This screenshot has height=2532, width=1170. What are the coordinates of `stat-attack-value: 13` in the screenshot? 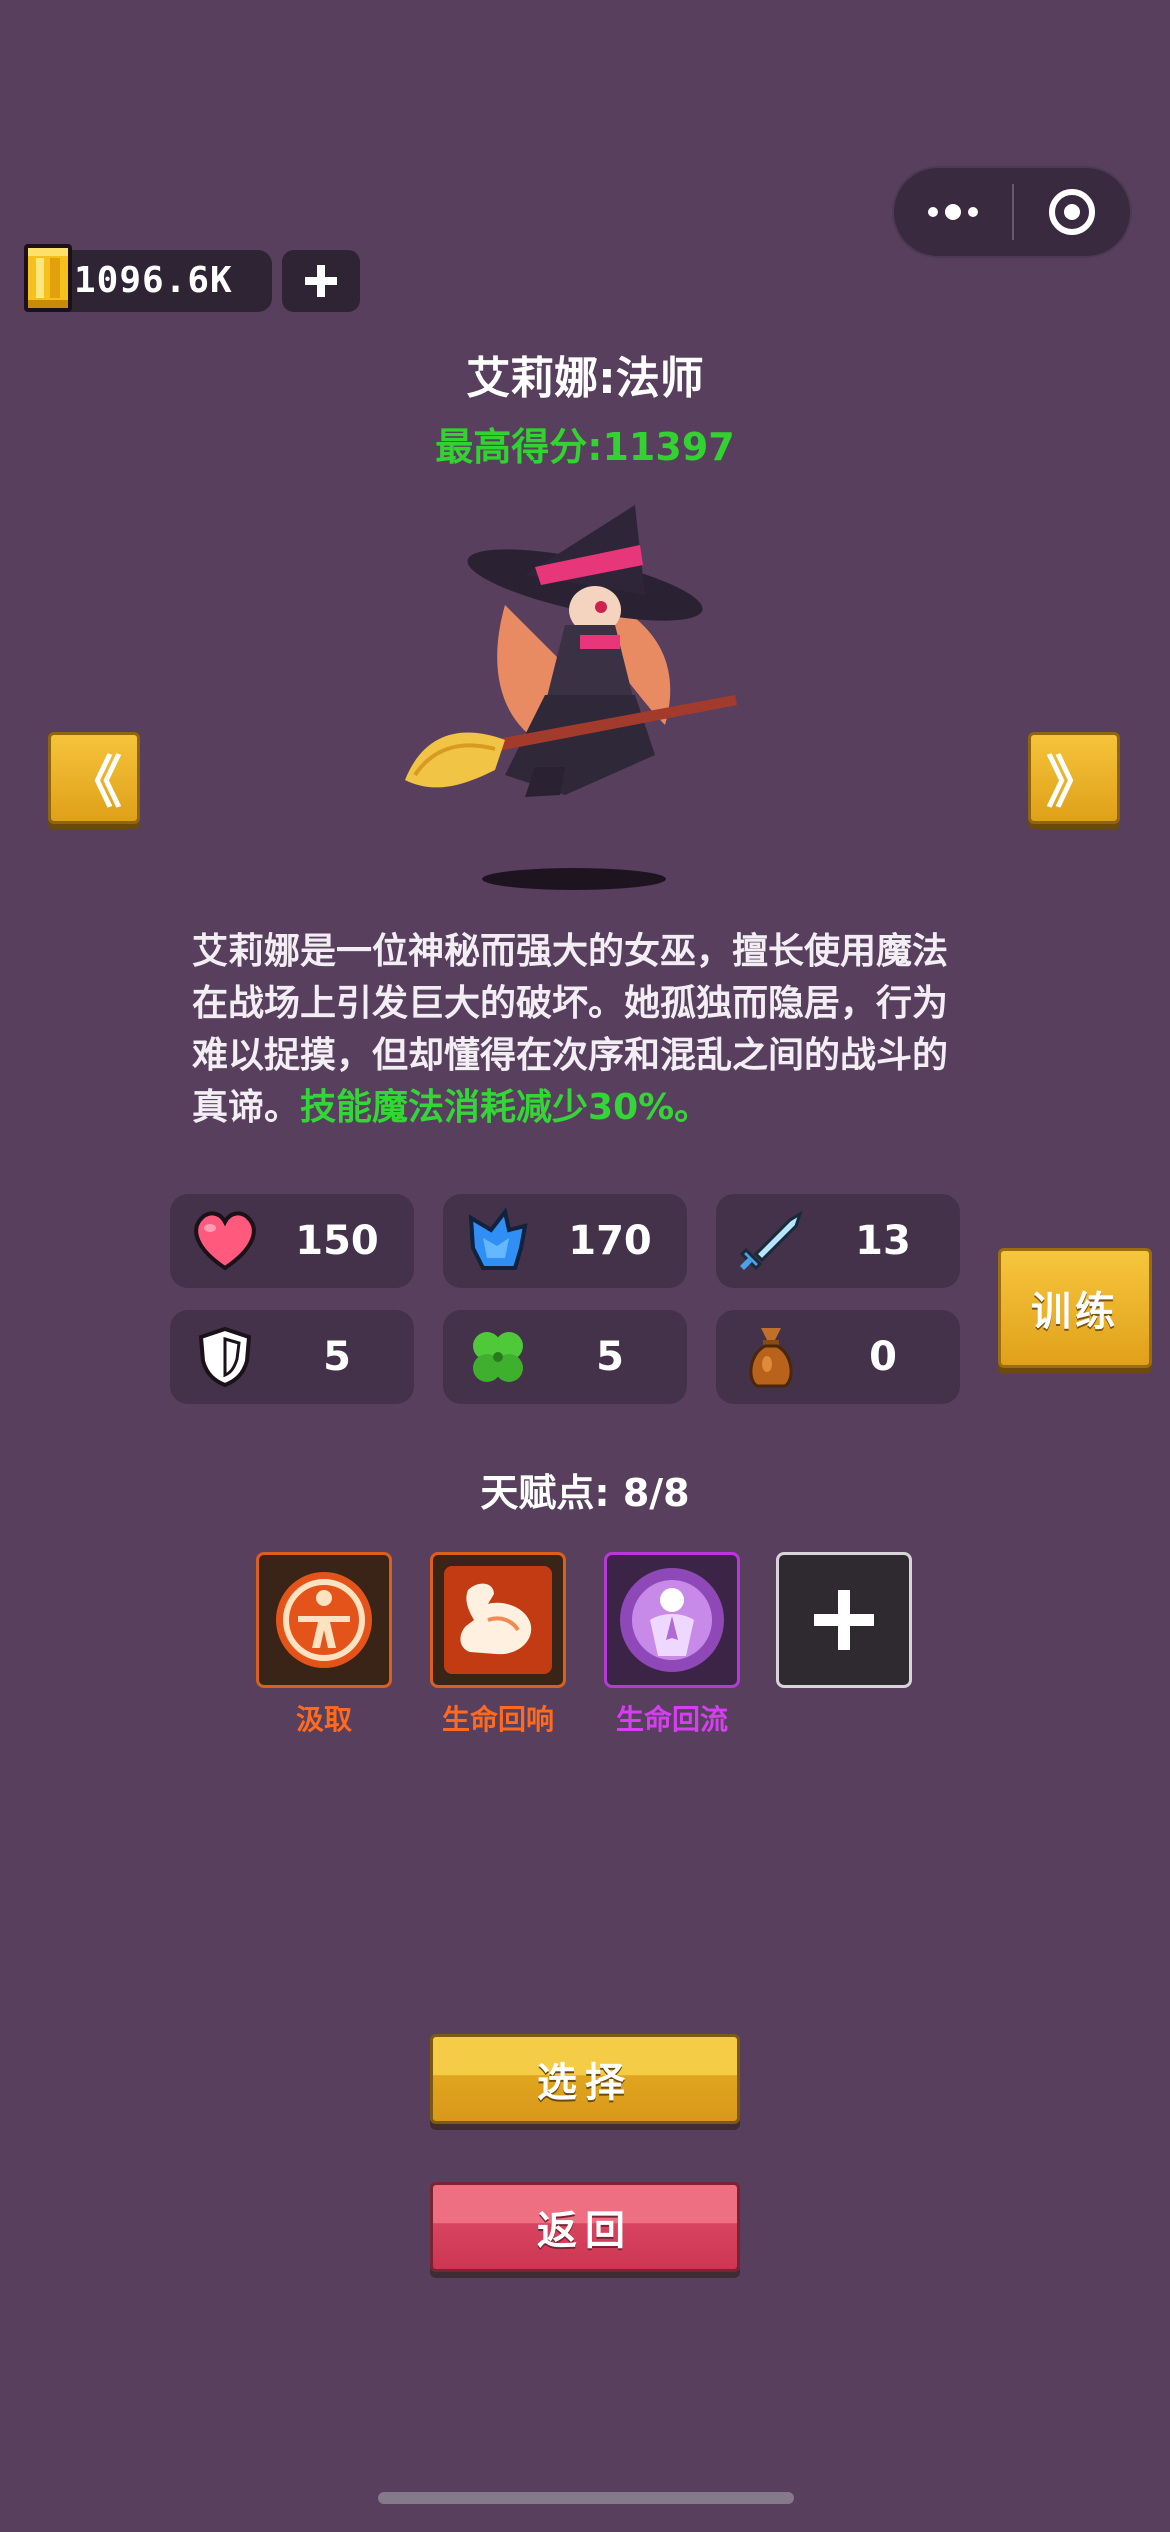 It's located at (883, 1241).